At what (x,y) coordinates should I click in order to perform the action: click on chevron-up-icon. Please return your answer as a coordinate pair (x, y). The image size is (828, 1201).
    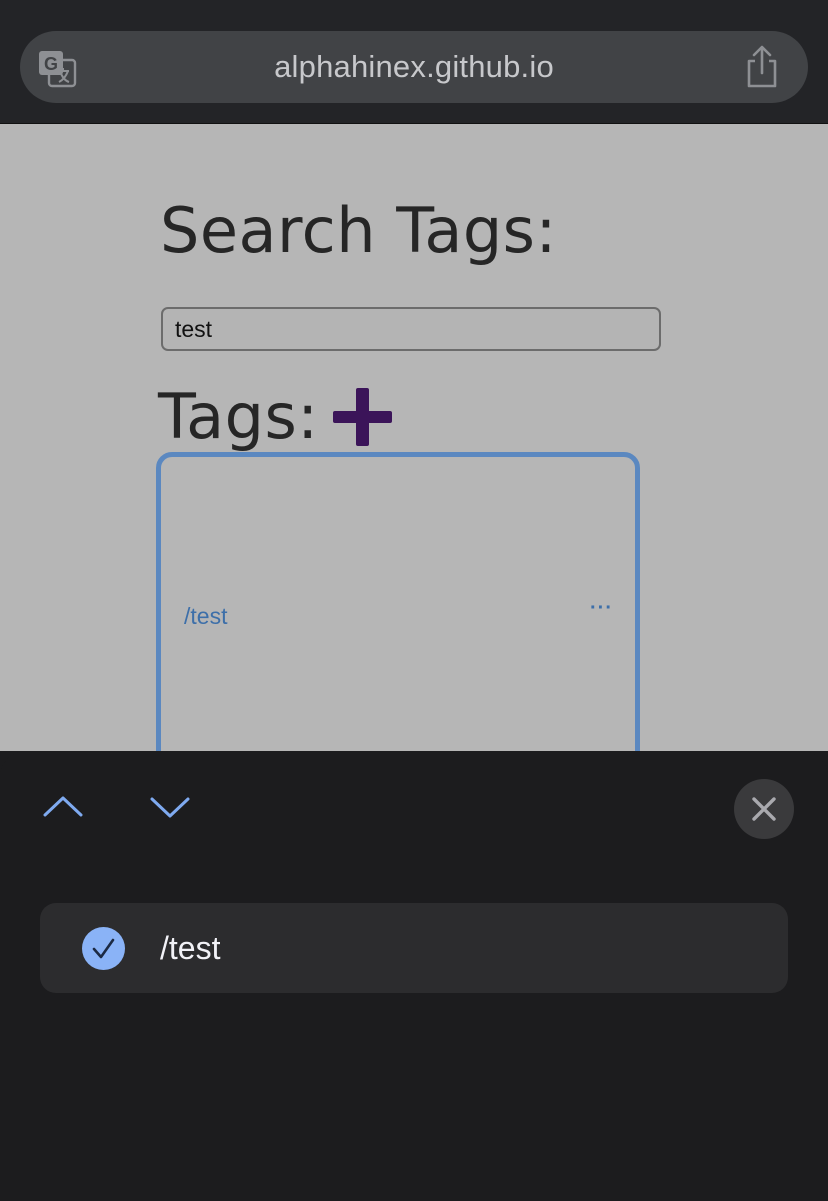
    Looking at the image, I should click on (63, 807).